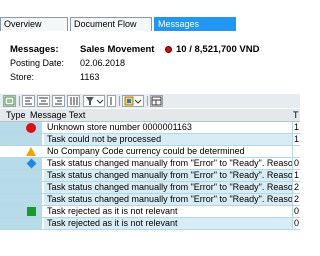 This screenshot has width=320, height=256. Describe the element at coordinates (150, 115) in the screenshot. I see `grid-header: Type Message Text T` at that location.